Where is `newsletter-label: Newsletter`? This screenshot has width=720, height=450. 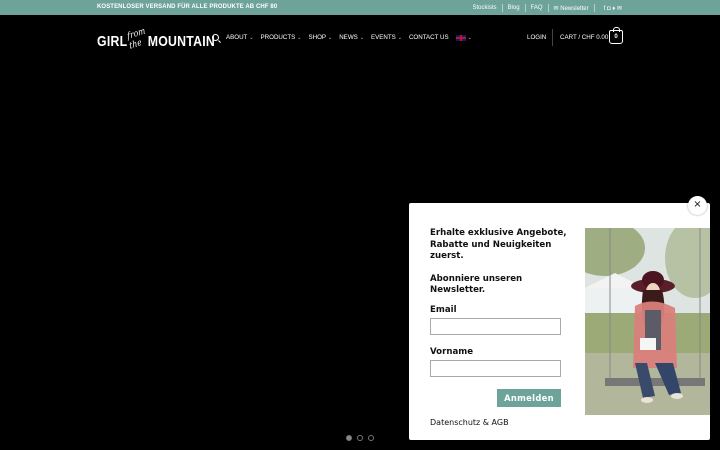
newsletter-label: Newsletter is located at coordinates (574, 8).